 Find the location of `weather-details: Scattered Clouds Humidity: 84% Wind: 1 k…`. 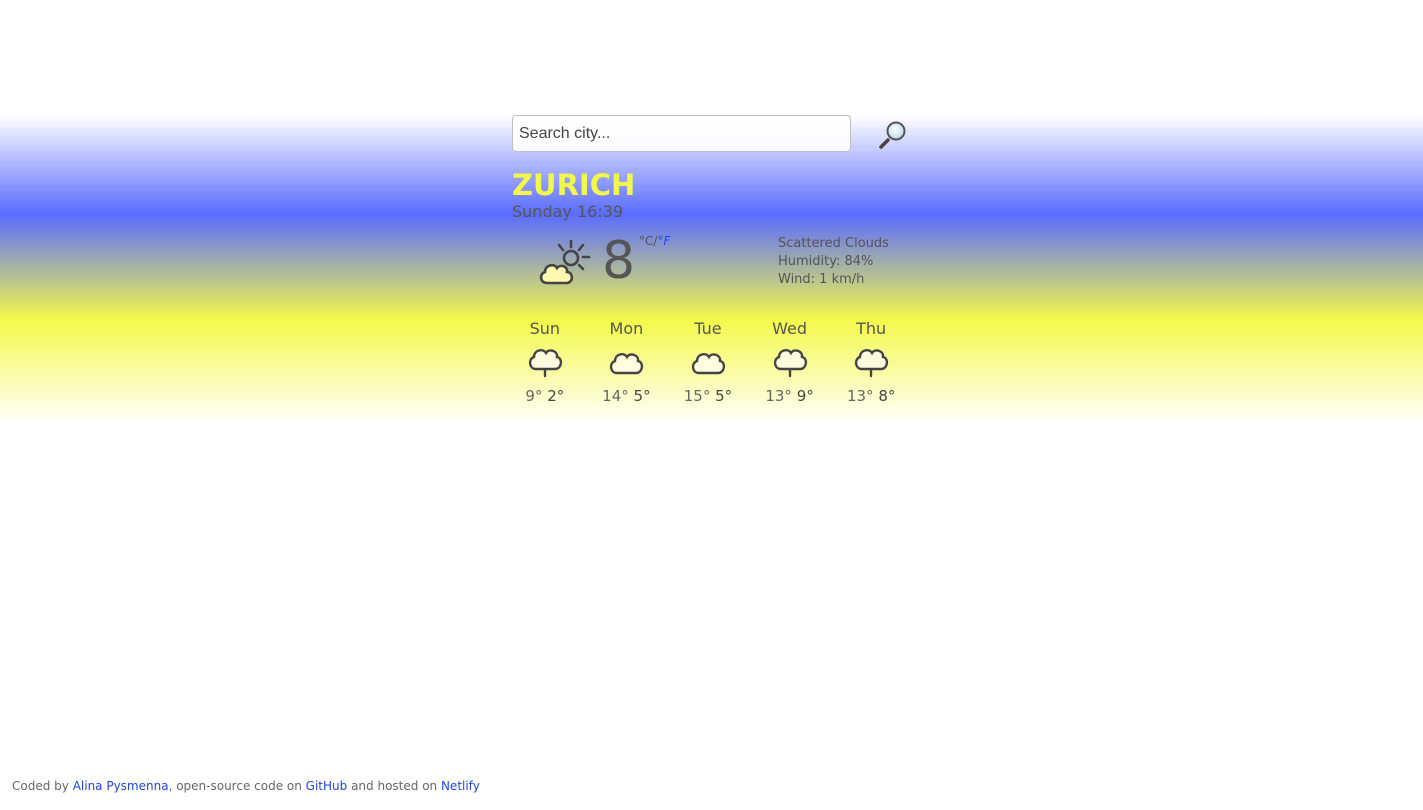

weather-details: Scattered Clouds Humidity: 84% Wind: 1 k… is located at coordinates (833, 262).